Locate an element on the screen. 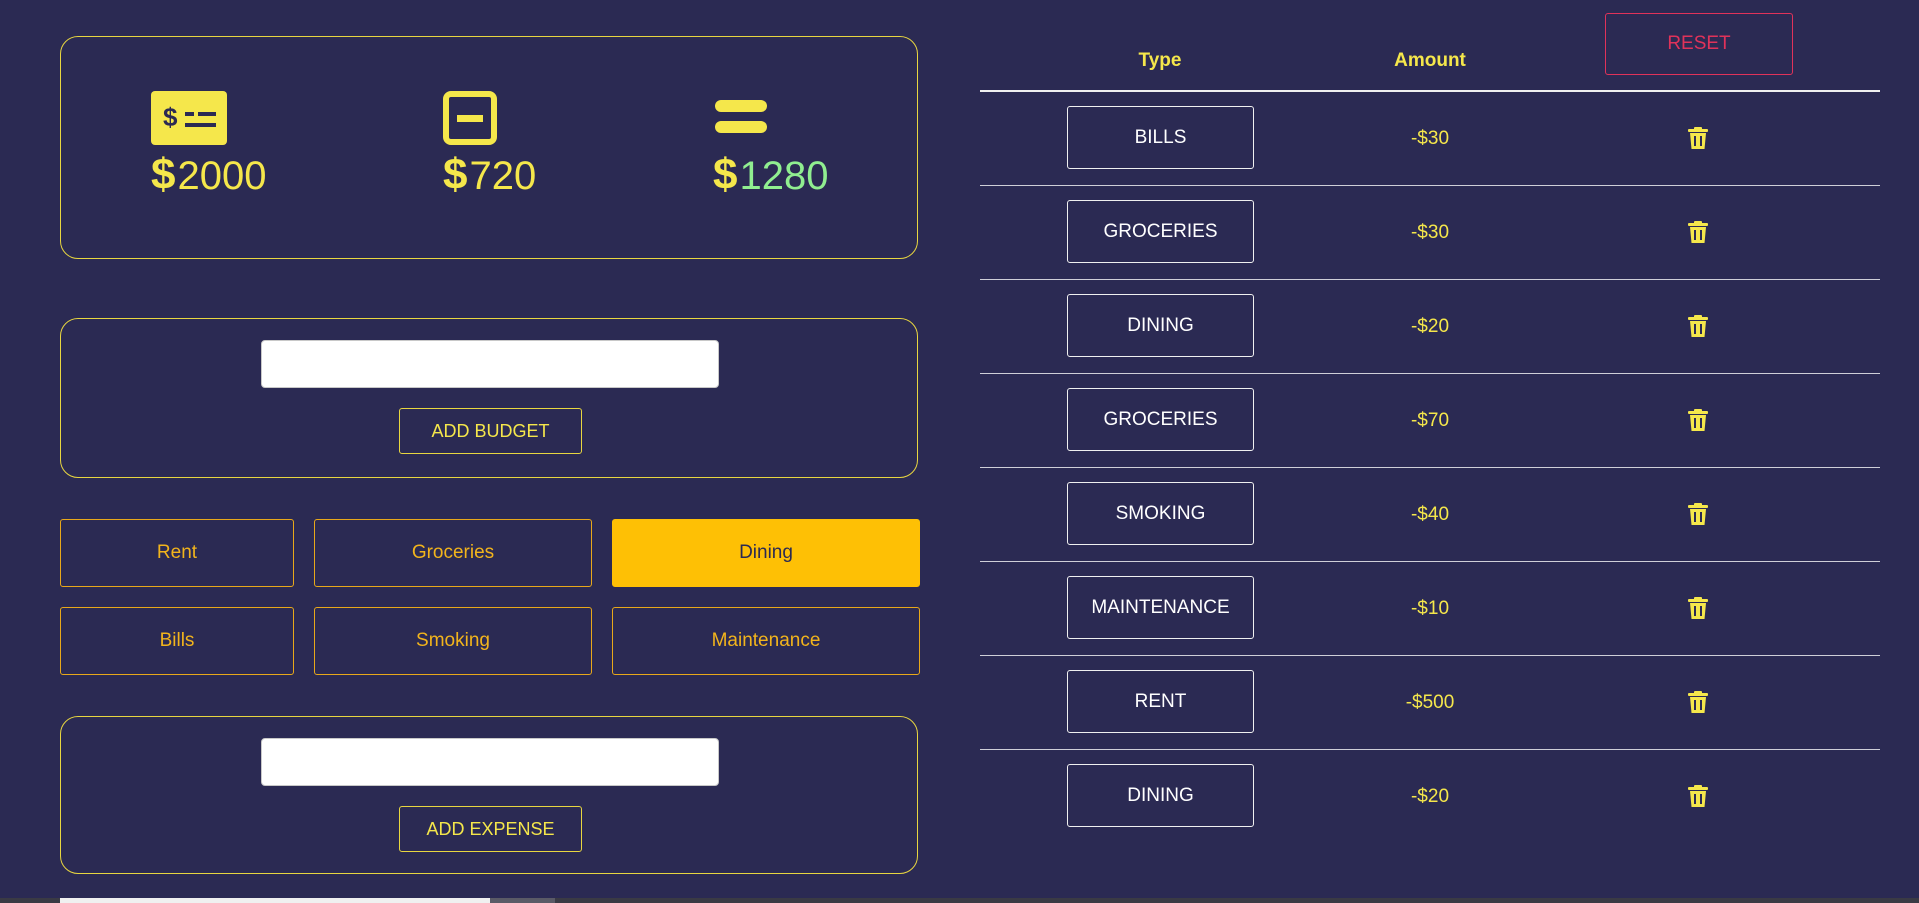 The image size is (1919, 903). amount-cell: -$10 is located at coordinates (1430, 608).